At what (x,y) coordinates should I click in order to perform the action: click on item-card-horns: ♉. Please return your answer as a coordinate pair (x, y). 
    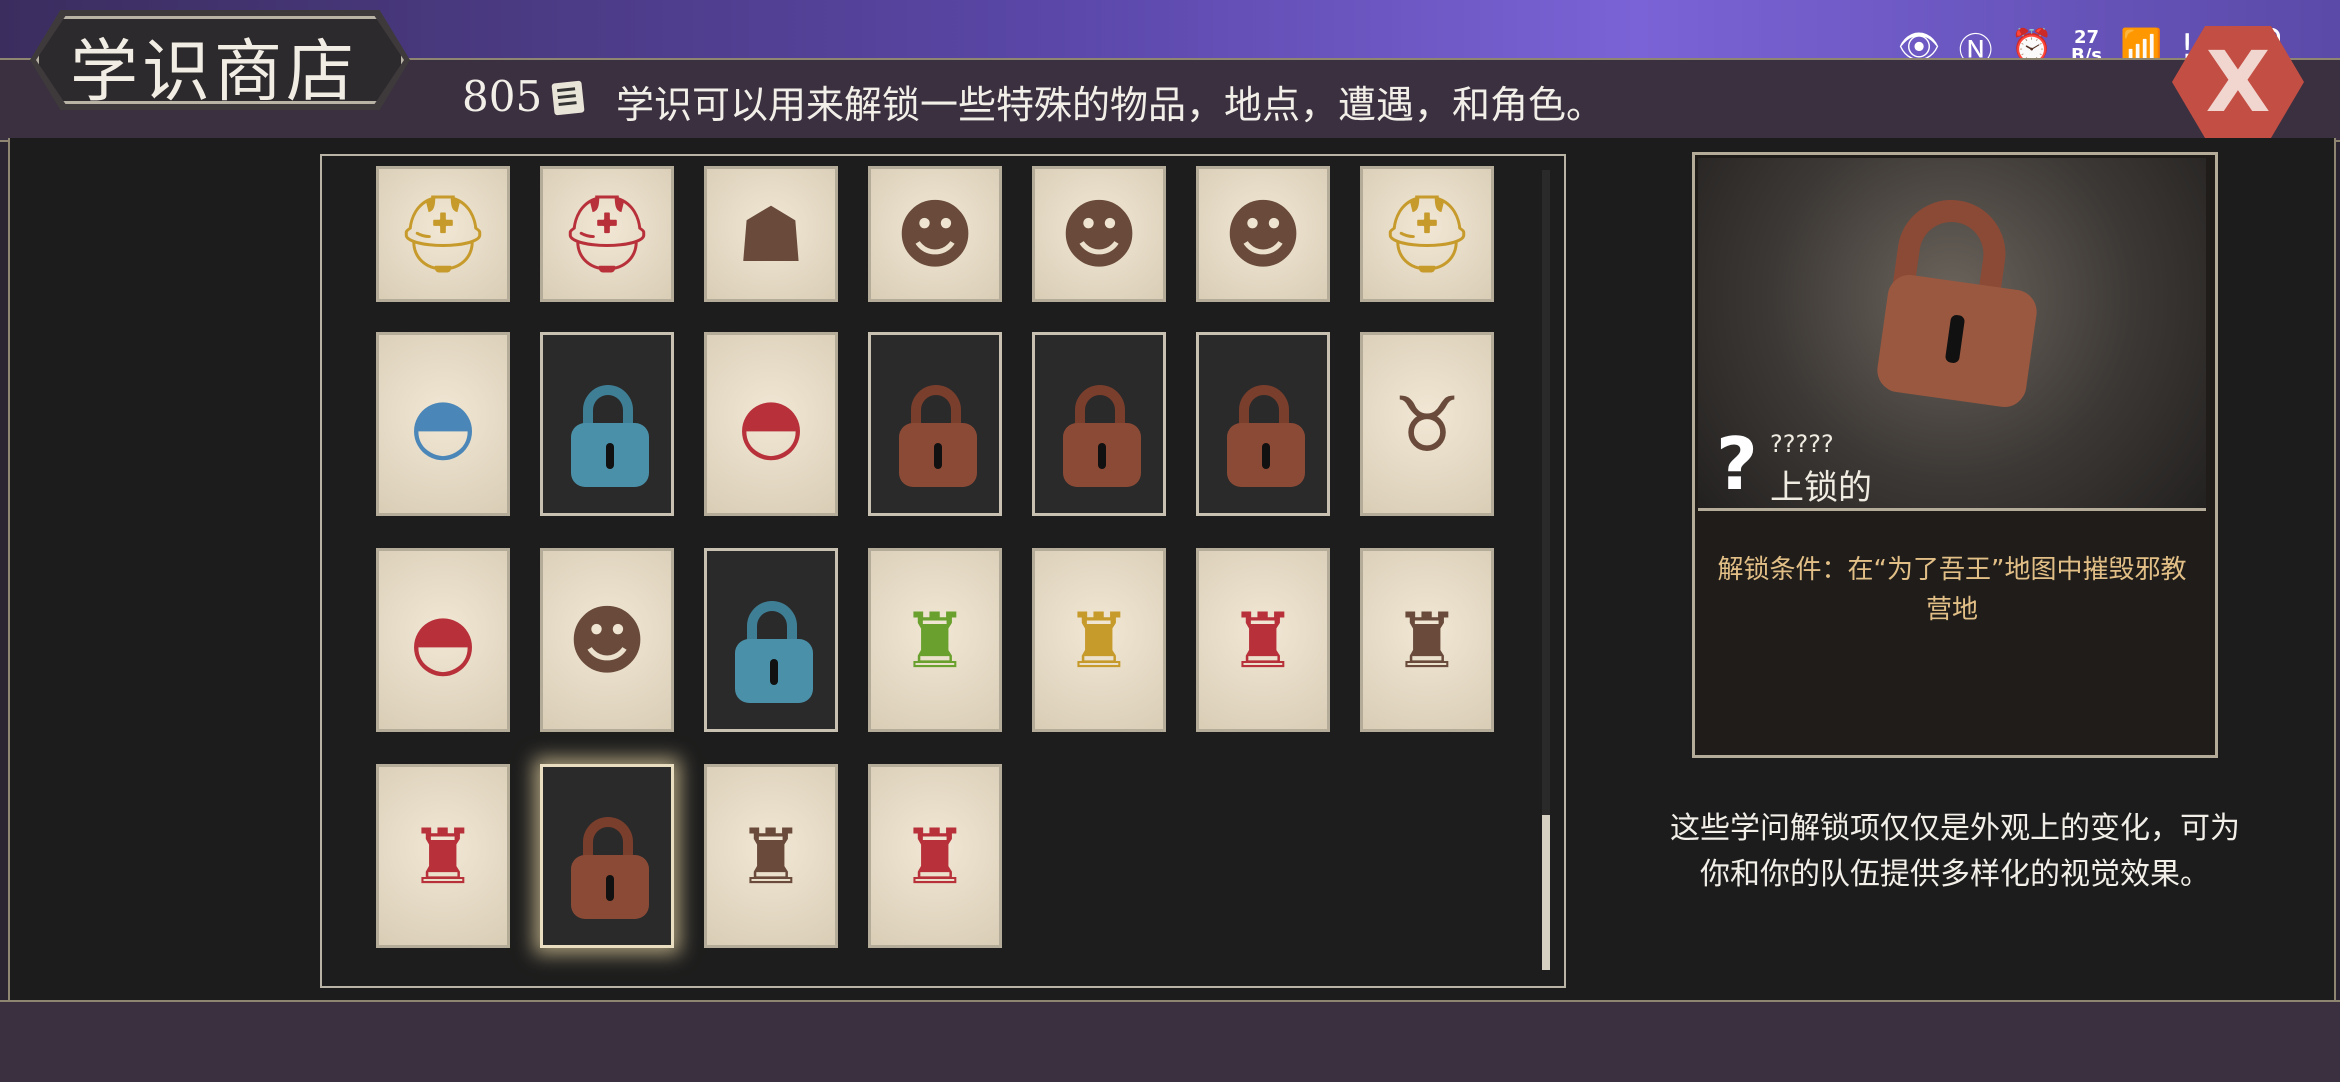
    Looking at the image, I should click on (1427, 424).